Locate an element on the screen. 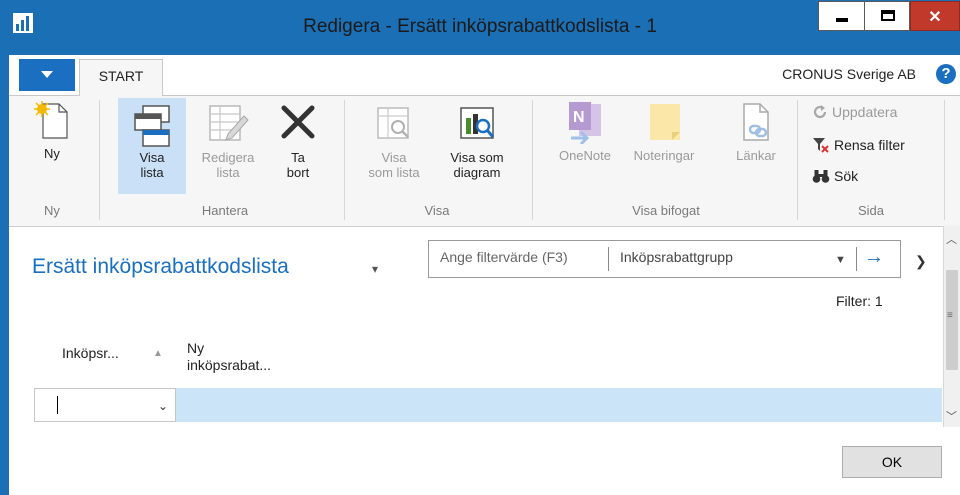  filter-field-dropdown-icon: ▼ is located at coordinates (840, 260).